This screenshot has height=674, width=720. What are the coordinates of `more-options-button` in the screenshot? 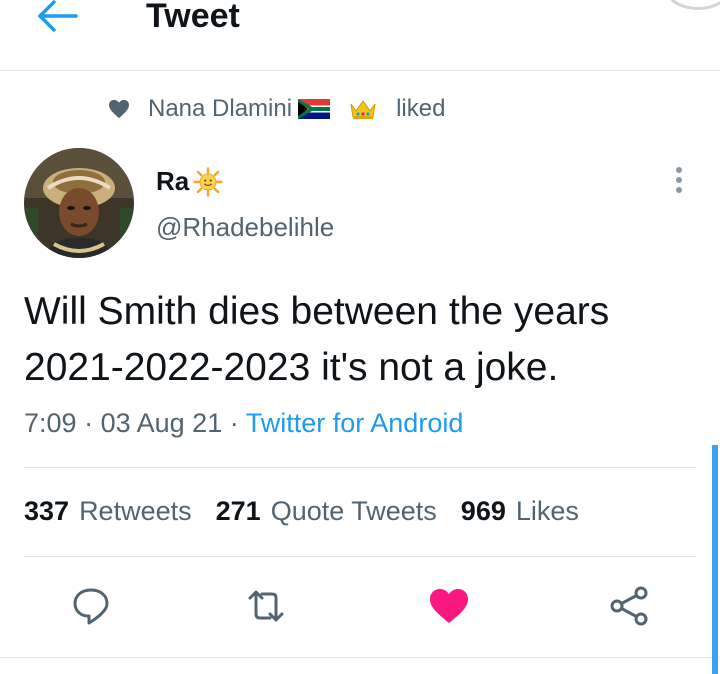 It's located at (679, 180).